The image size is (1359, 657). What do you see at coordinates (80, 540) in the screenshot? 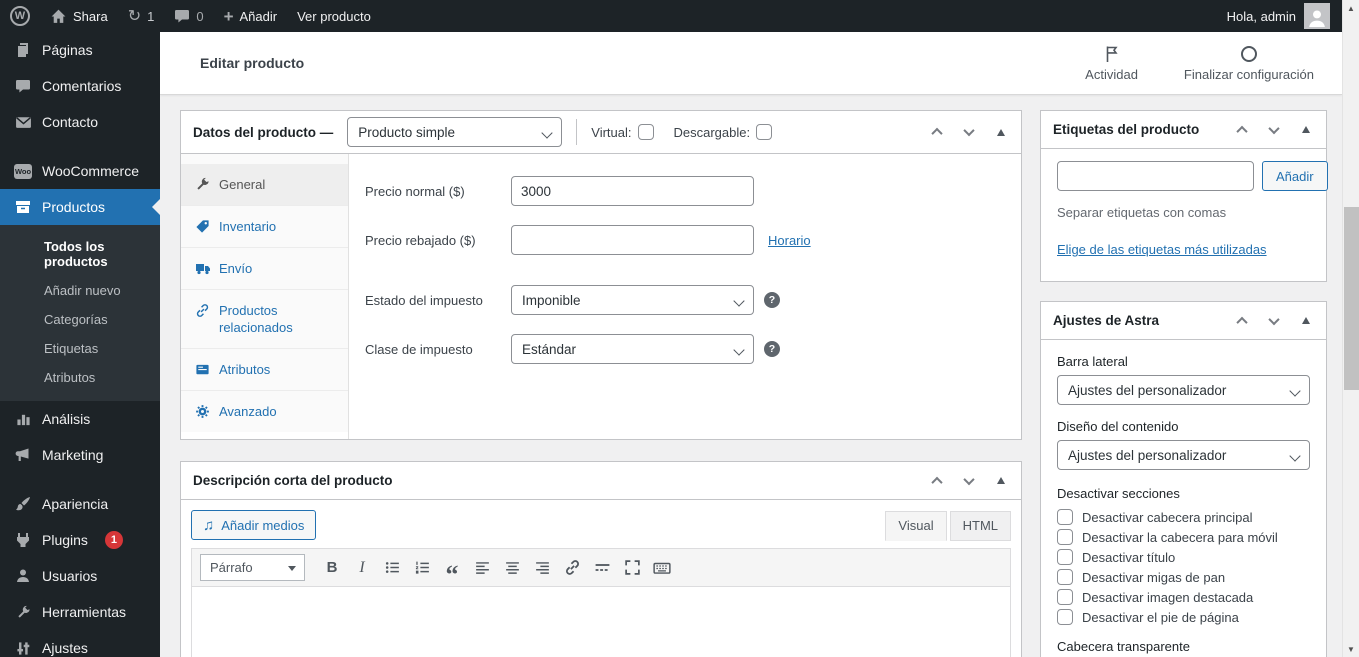
I see `sidebar-item-plugins: Plugins 1` at bounding box center [80, 540].